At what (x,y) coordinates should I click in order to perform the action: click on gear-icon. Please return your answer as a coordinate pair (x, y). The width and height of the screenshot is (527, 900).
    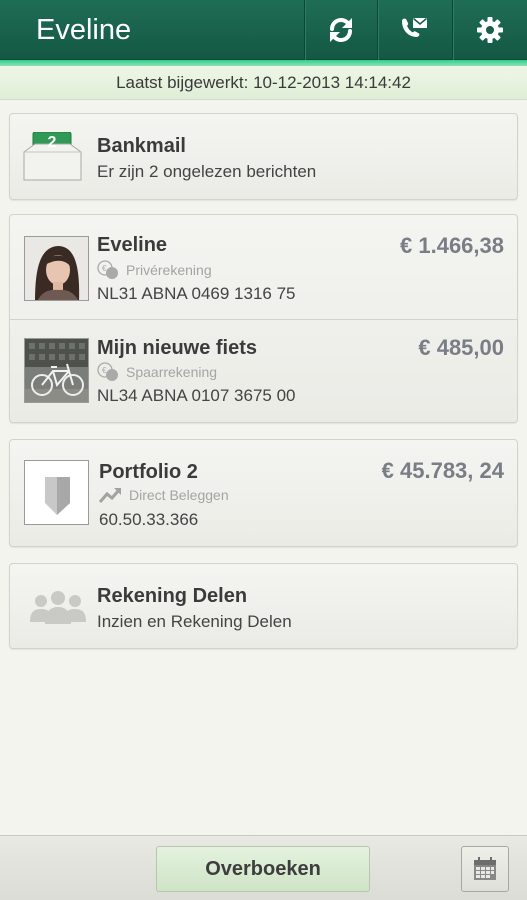
    Looking at the image, I should click on (490, 30).